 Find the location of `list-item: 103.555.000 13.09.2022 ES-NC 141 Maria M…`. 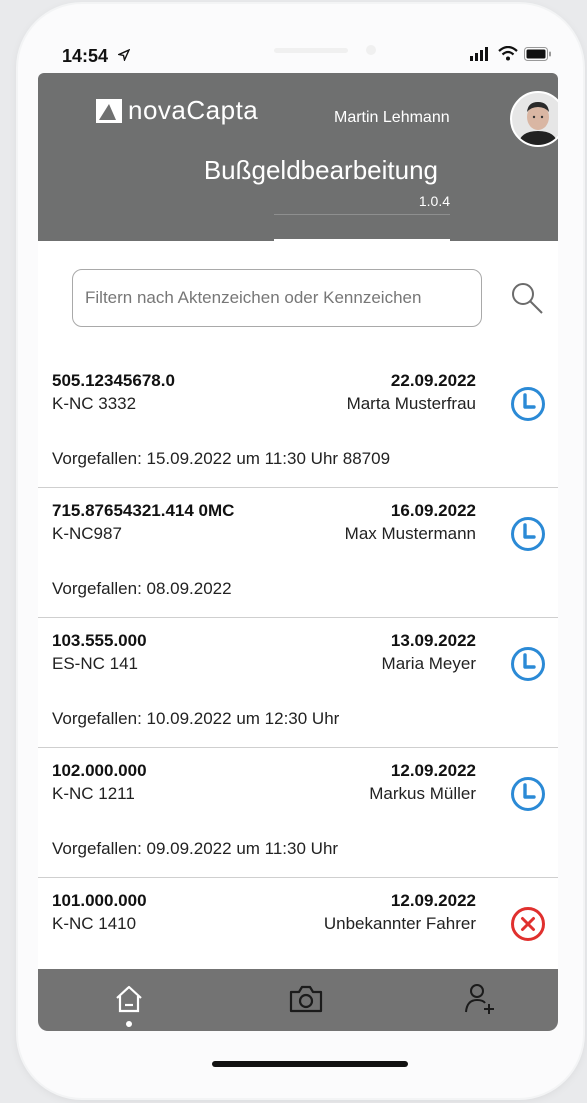

list-item: 103.555.000 13.09.2022 ES-NC 141 Maria M… is located at coordinates (298, 682).